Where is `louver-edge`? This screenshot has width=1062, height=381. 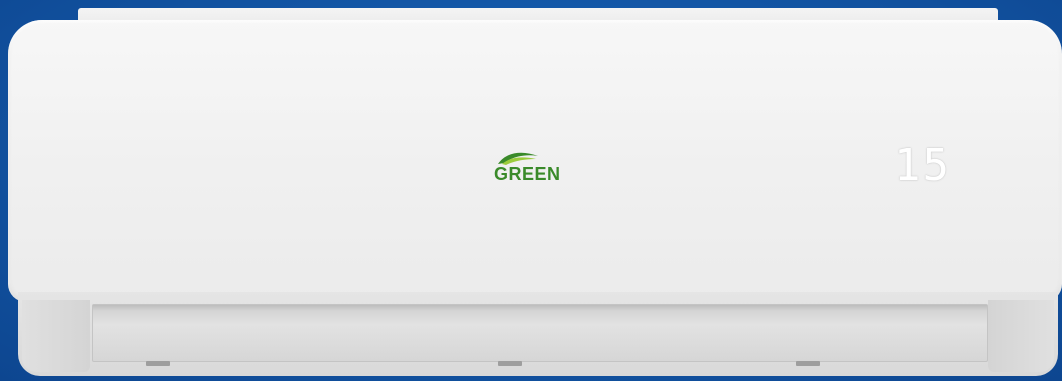
louver-edge is located at coordinates (540, 308).